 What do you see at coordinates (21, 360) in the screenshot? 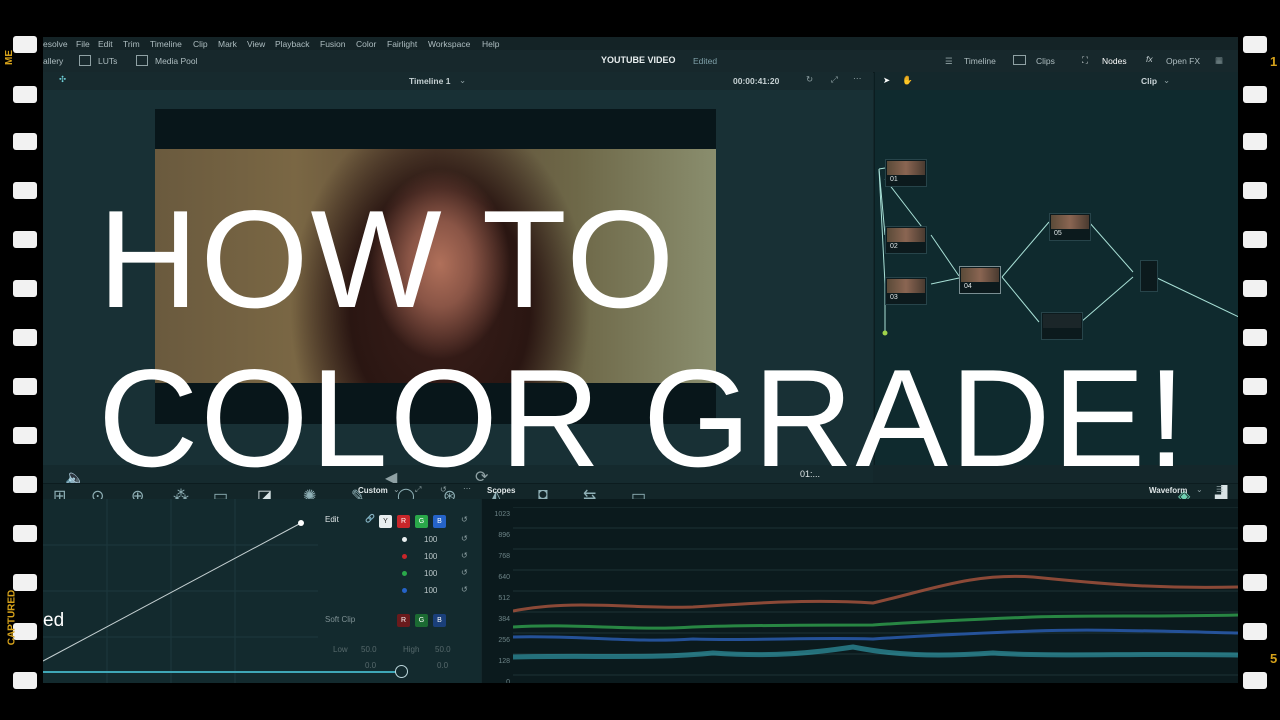
I see `filmstrip-left: ME CAPTURED` at bounding box center [21, 360].